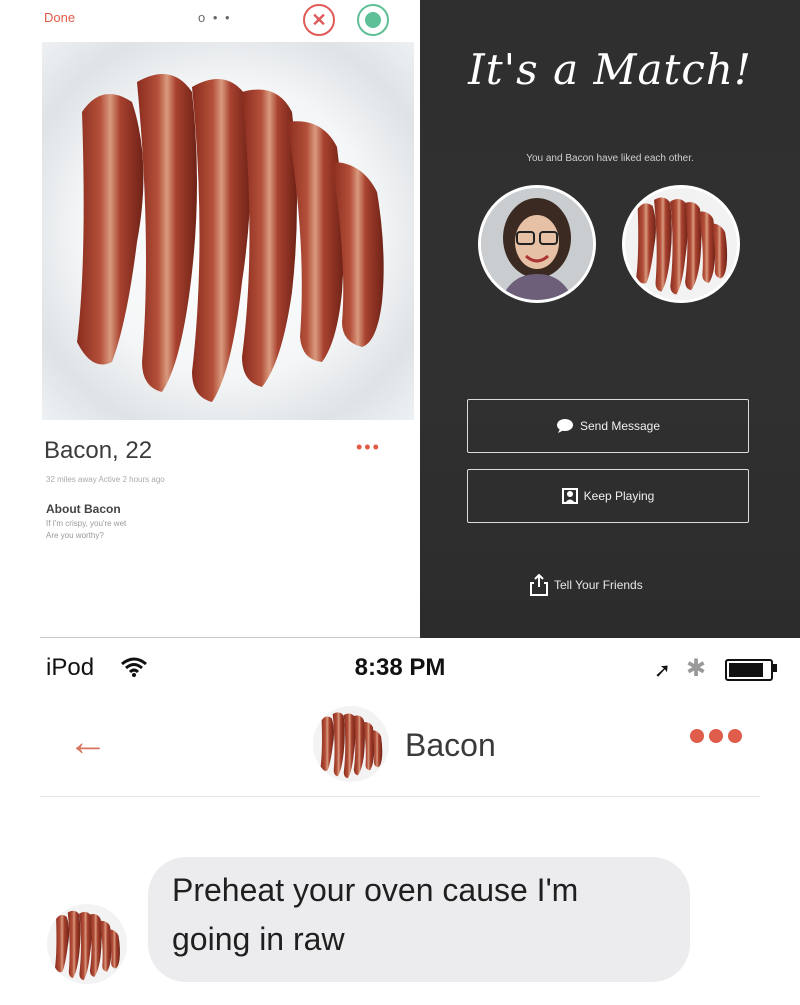 This screenshot has width=800, height=1005. What do you see at coordinates (88, 742) in the screenshot?
I see `back-arrow-icon: ←` at bounding box center [88, 742].